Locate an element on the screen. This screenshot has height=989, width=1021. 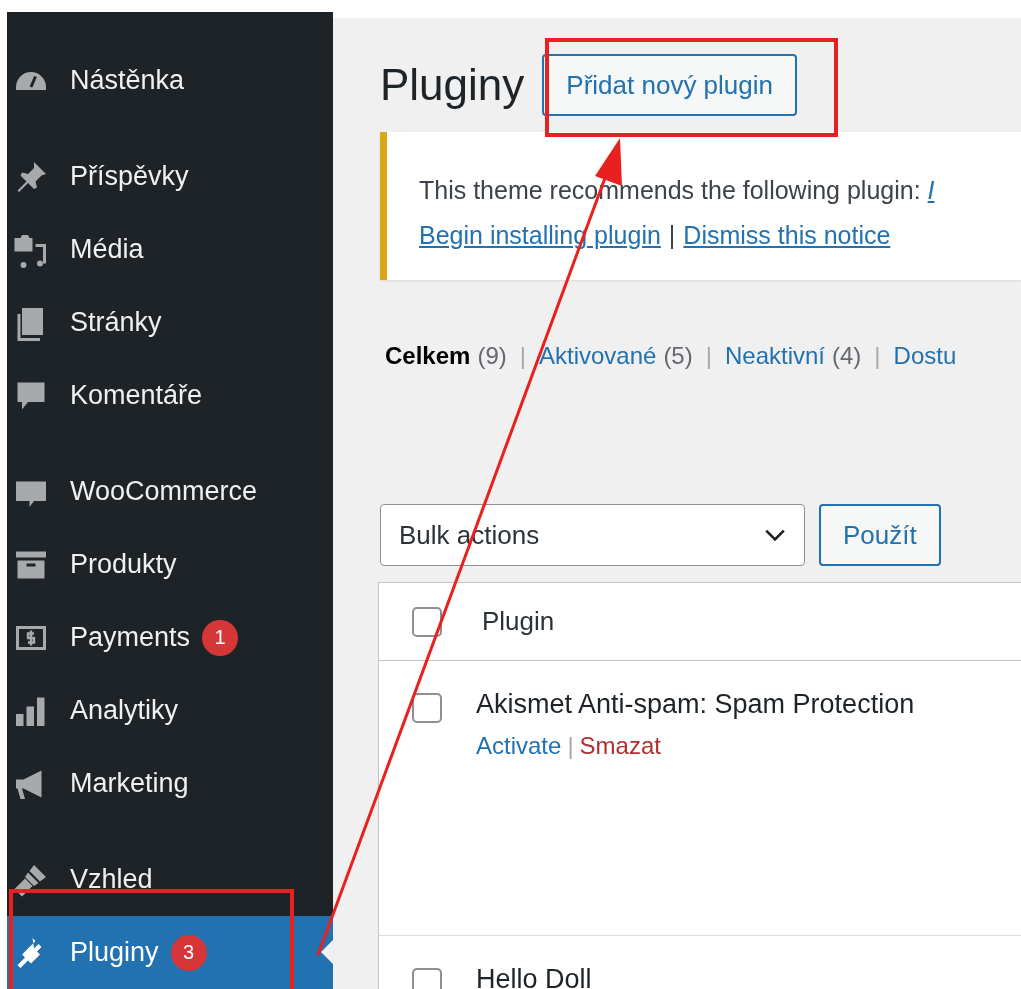
menu-item: Stránky is located at coordinates (170, 322).